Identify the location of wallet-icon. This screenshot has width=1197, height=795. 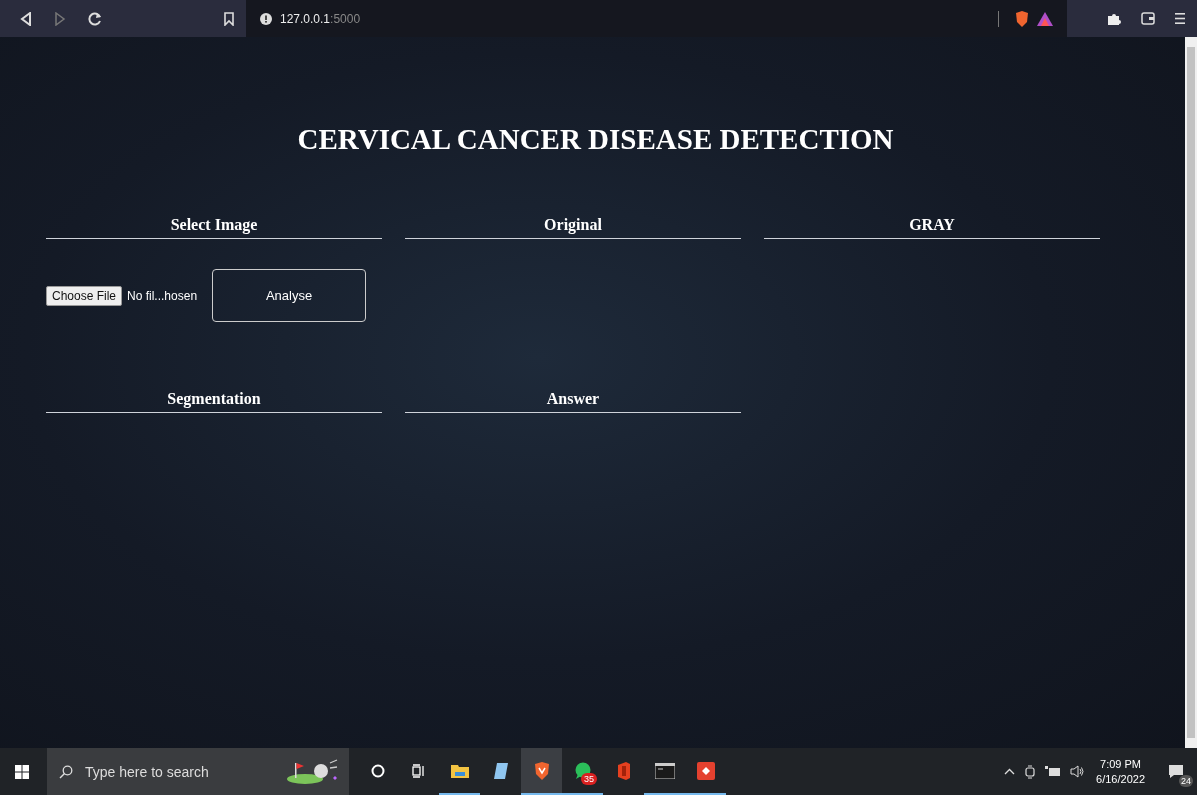
(1148, 18).